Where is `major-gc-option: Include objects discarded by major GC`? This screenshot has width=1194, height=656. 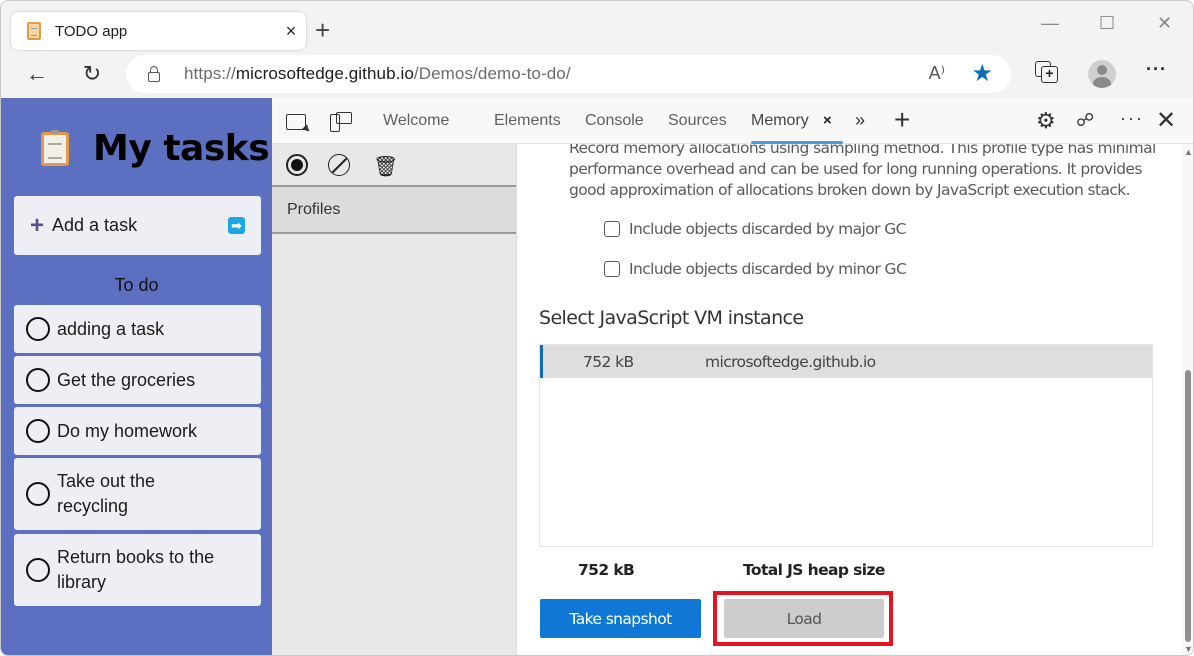
major-gc-option: Include objects discarded by major GC is located at coordinates (755, 229).